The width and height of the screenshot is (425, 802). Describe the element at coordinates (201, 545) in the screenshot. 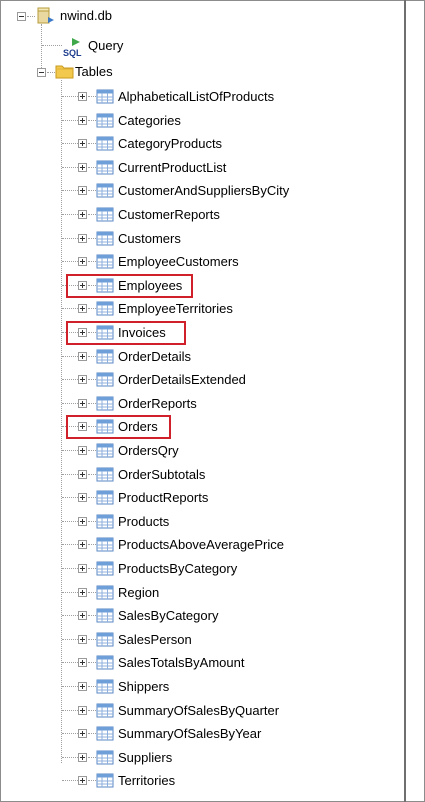

I see `table-node-label-productsaboveaverageprice: ProductsAboveAveragePrice` at that location.